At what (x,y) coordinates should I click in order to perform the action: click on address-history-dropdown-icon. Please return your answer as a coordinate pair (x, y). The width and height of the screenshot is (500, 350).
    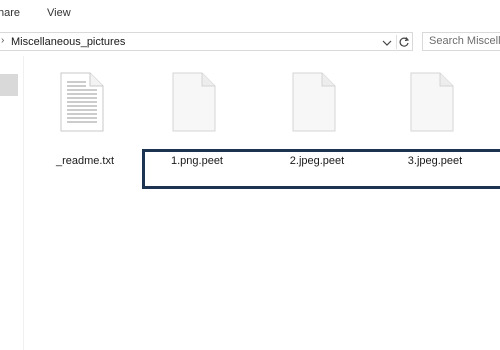
    Looking at the image, I should click on (387, 42).